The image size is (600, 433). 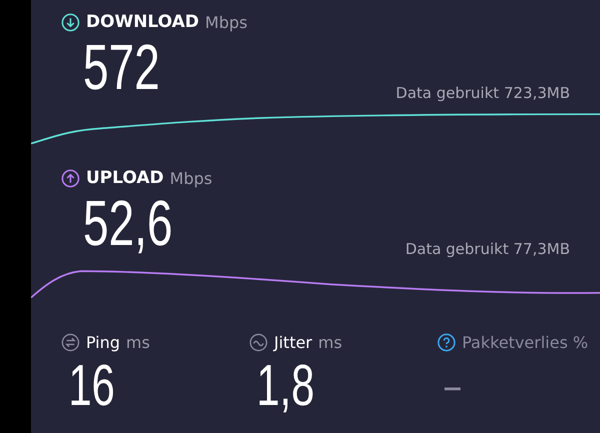 What do you see at coordinates (70, 22) in the screenshot?
I see `arrow-down-icon` at bounding box center [70, 22].